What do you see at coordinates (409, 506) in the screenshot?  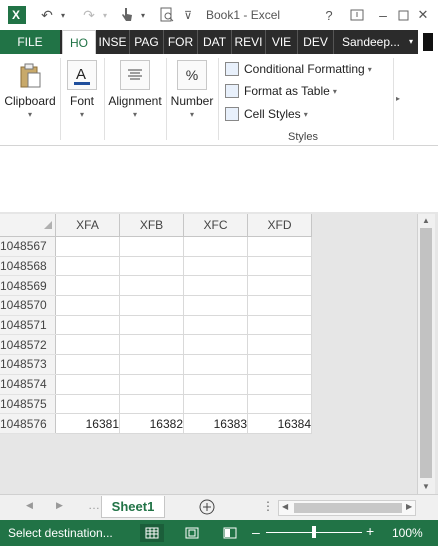 I see `scroll-right-icon: ▶` at bounding box center [409, 506].